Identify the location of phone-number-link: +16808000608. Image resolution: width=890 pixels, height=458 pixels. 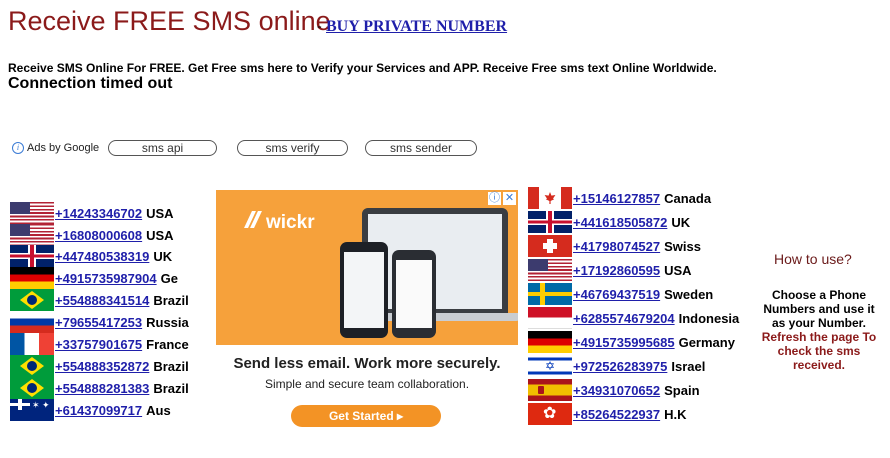
(98, 235).